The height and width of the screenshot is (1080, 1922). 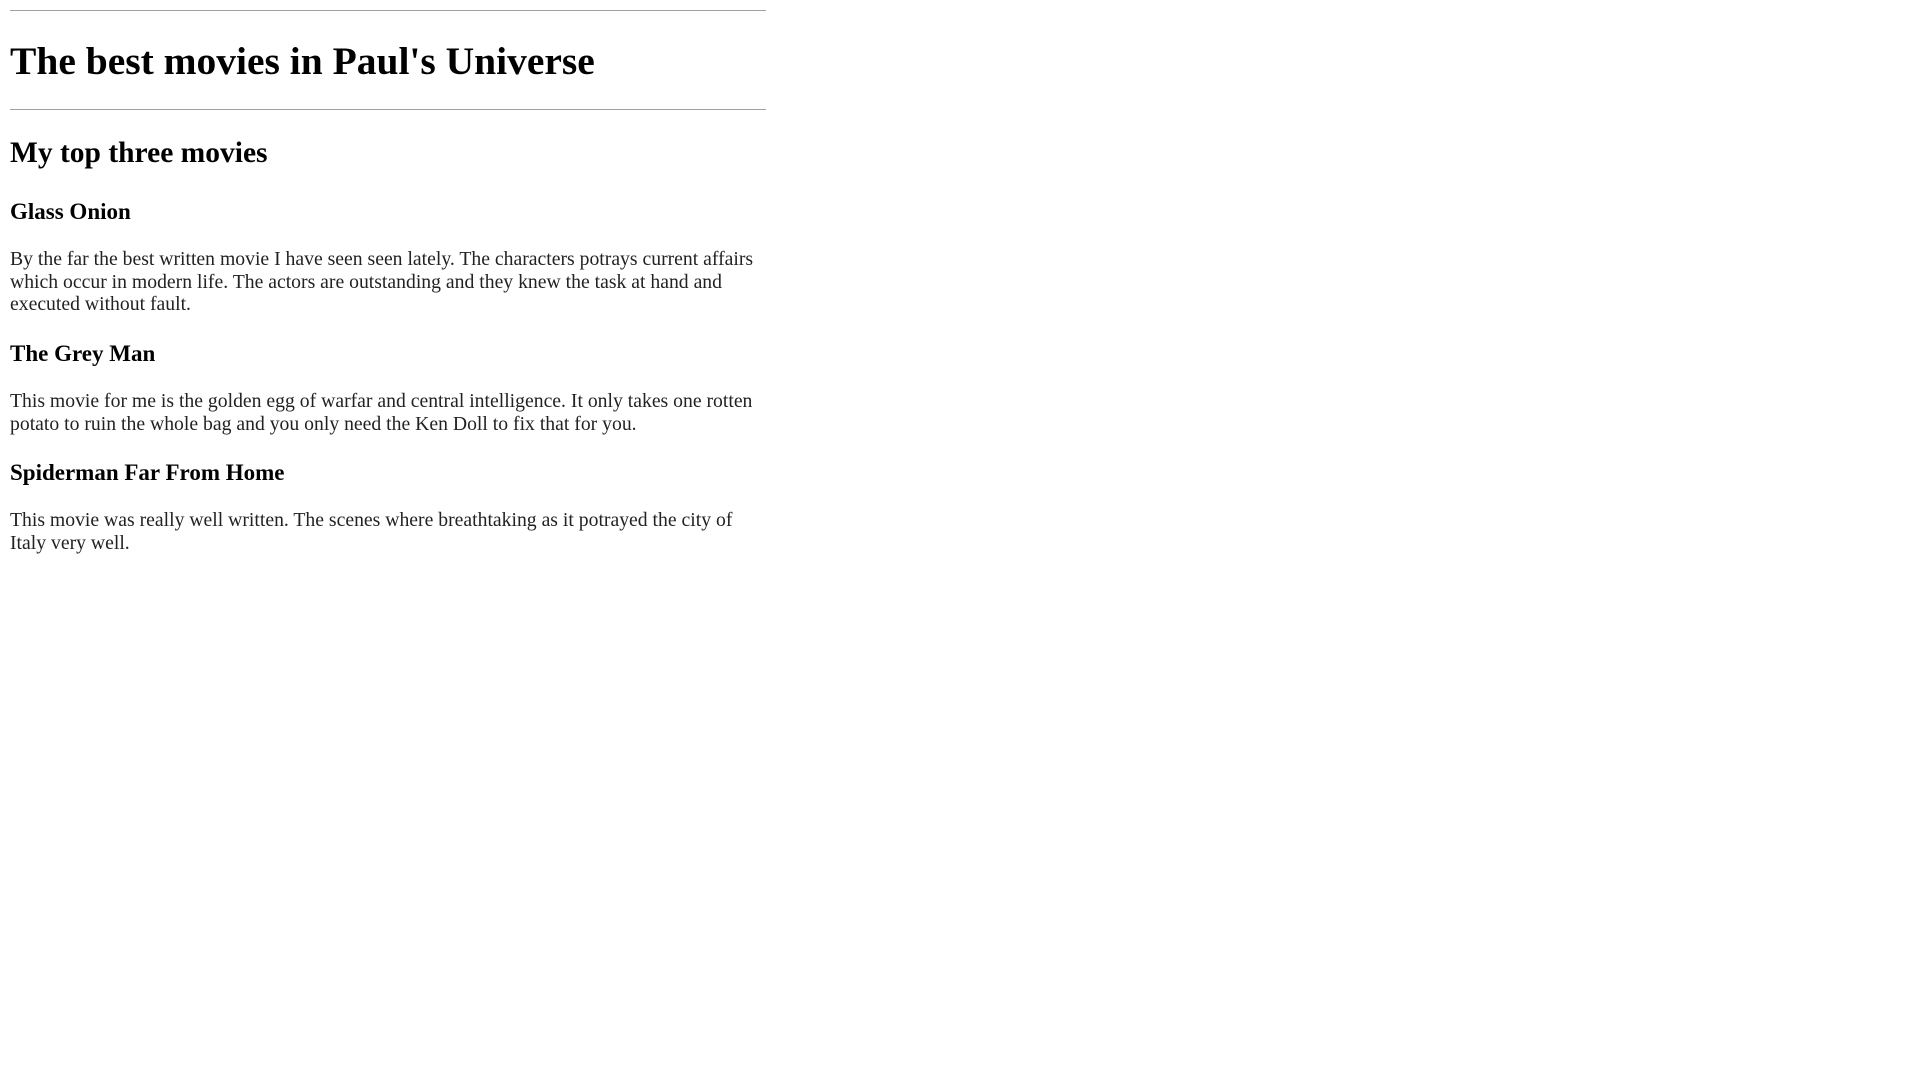 What do you see at coordinates (388, 10) in the screenshot?
I see `top-divider` at bounding box center [388, 10].